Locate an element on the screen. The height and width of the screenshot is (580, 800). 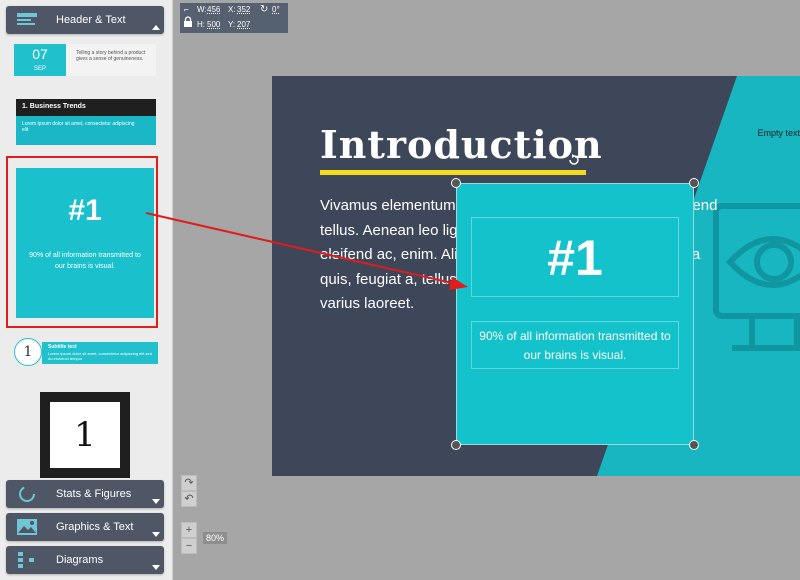
width-value: 456 is located at coordinates (213, 9).